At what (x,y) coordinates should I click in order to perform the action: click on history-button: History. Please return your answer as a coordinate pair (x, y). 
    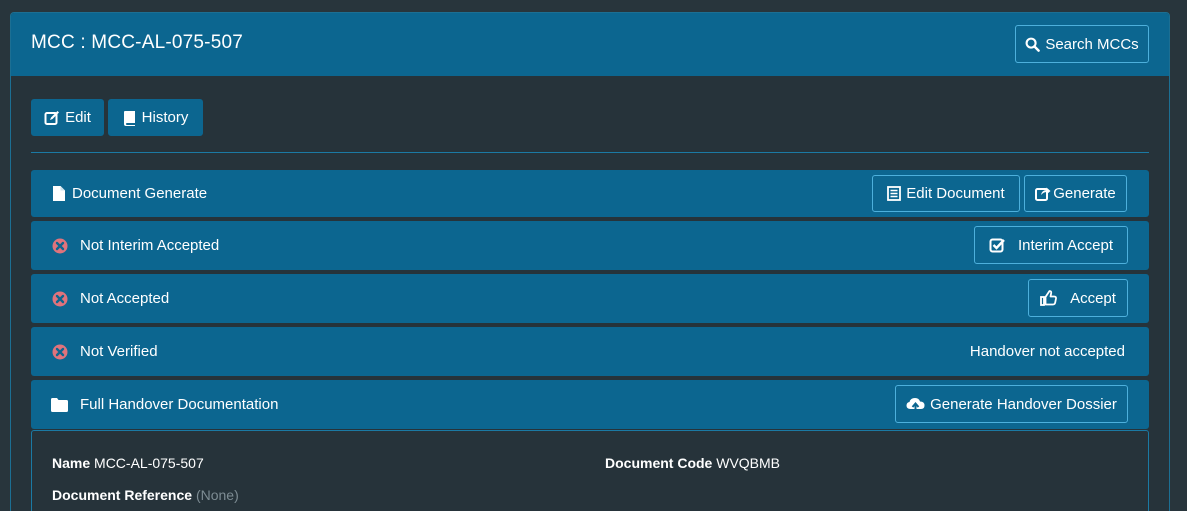
    Looking at the image, I should click on (155, 117).